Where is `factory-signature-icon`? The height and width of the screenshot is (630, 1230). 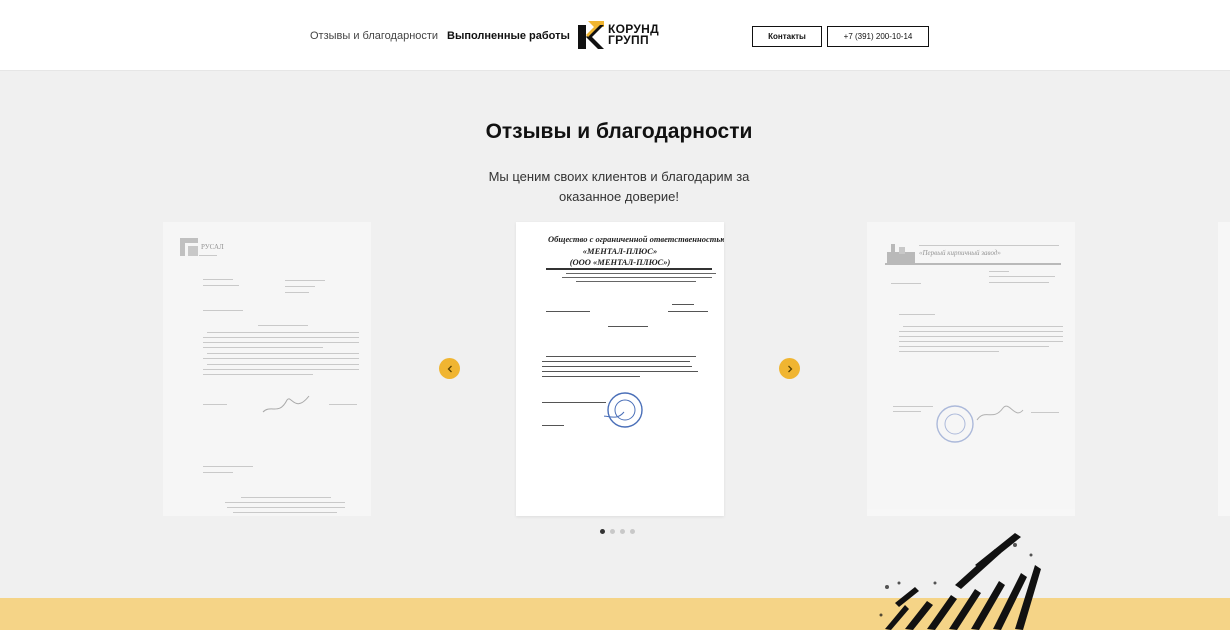
factory-signature-icon is located at coordinates (1000, 413).